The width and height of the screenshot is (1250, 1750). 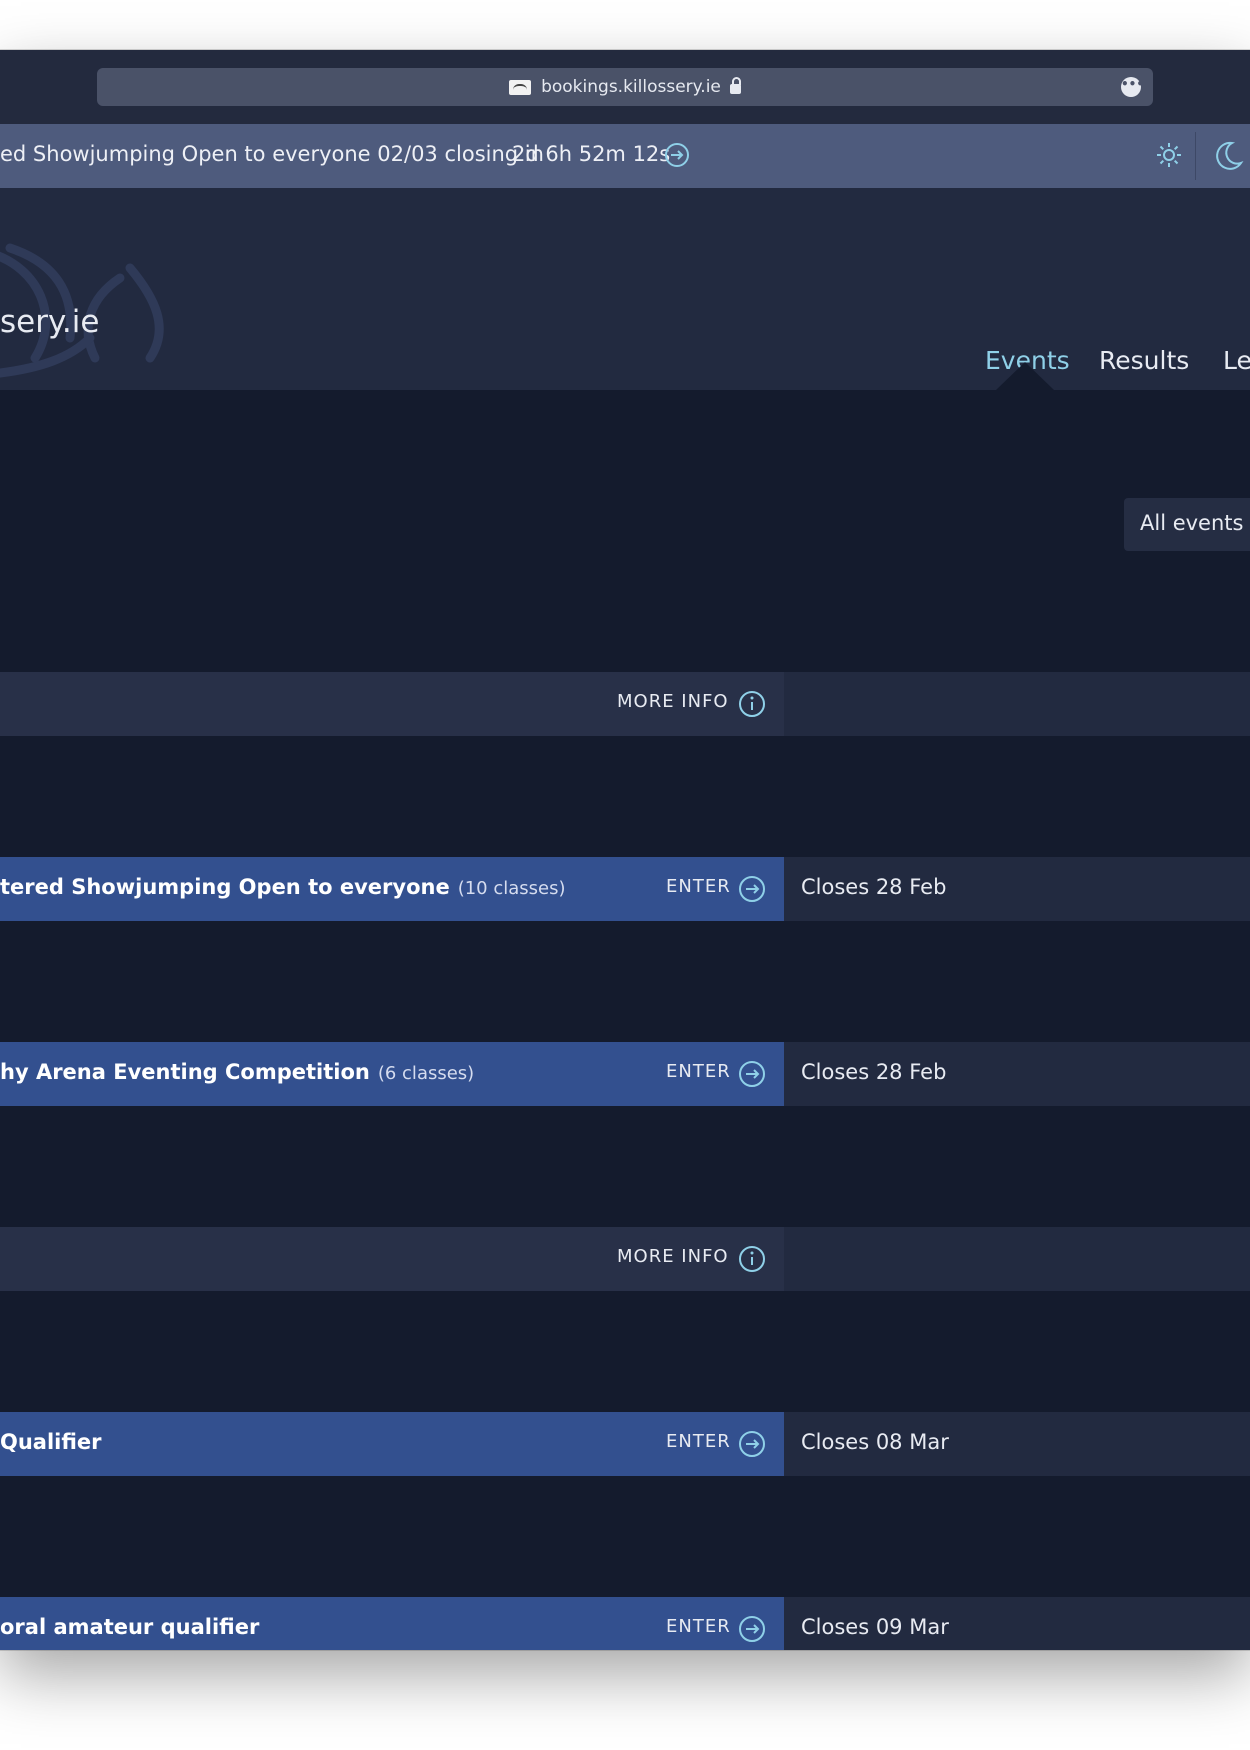 I want to click on address-bar: bookings.killossery.ie •••, so click(x=625, y=87).